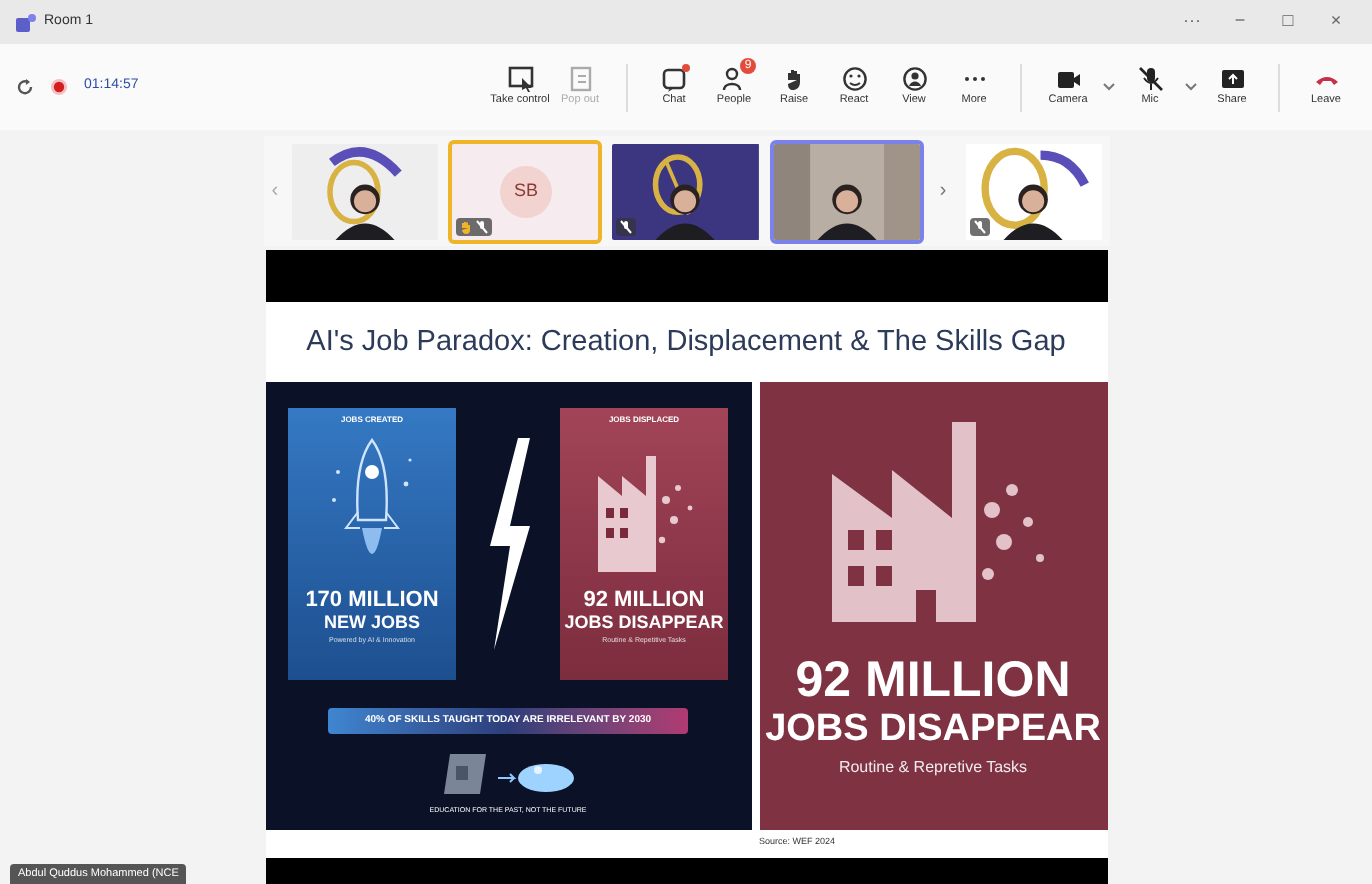 This screenshot has width=1372, height=884. I want to click on view-icon, so click(914, 79).